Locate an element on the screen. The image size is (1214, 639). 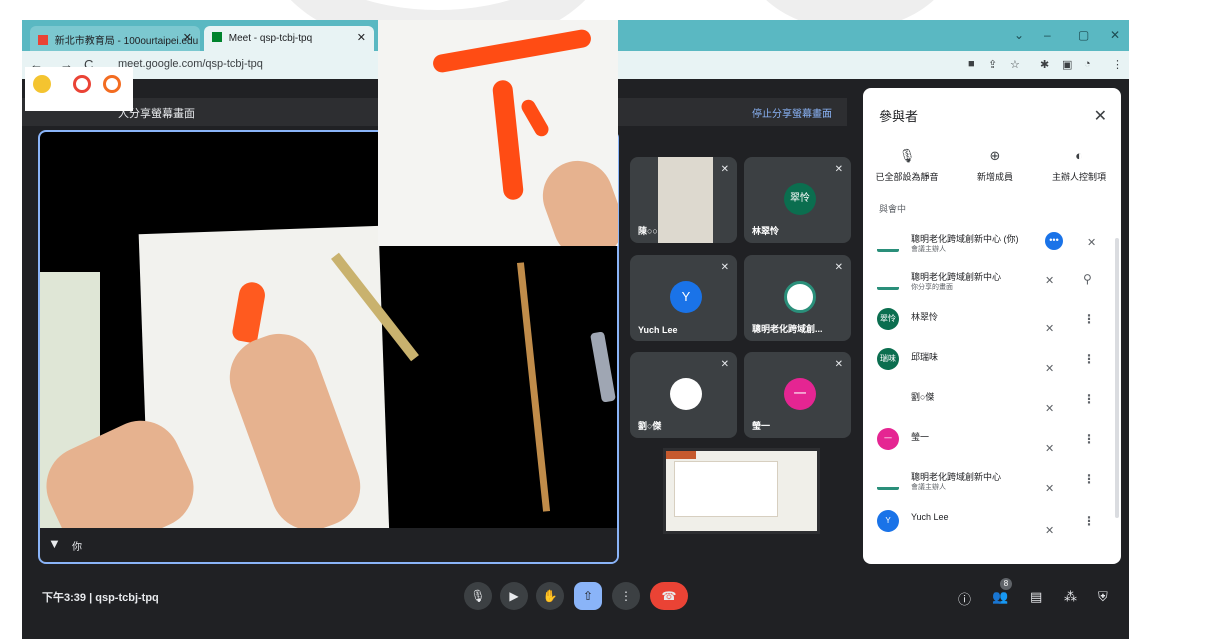
meeting-details-icon: ⓘ is located at coordinates (964, 598).